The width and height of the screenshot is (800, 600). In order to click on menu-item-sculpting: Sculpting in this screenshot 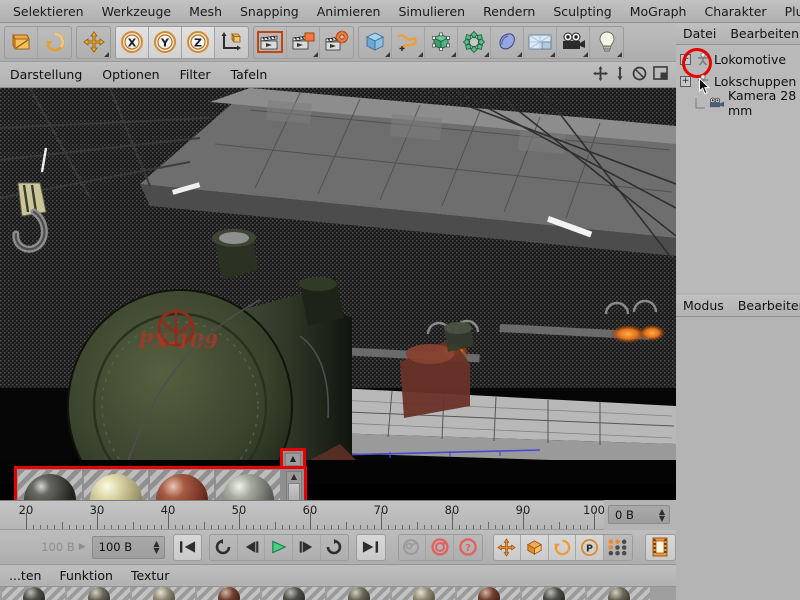, I will do `click(582, 11)`.